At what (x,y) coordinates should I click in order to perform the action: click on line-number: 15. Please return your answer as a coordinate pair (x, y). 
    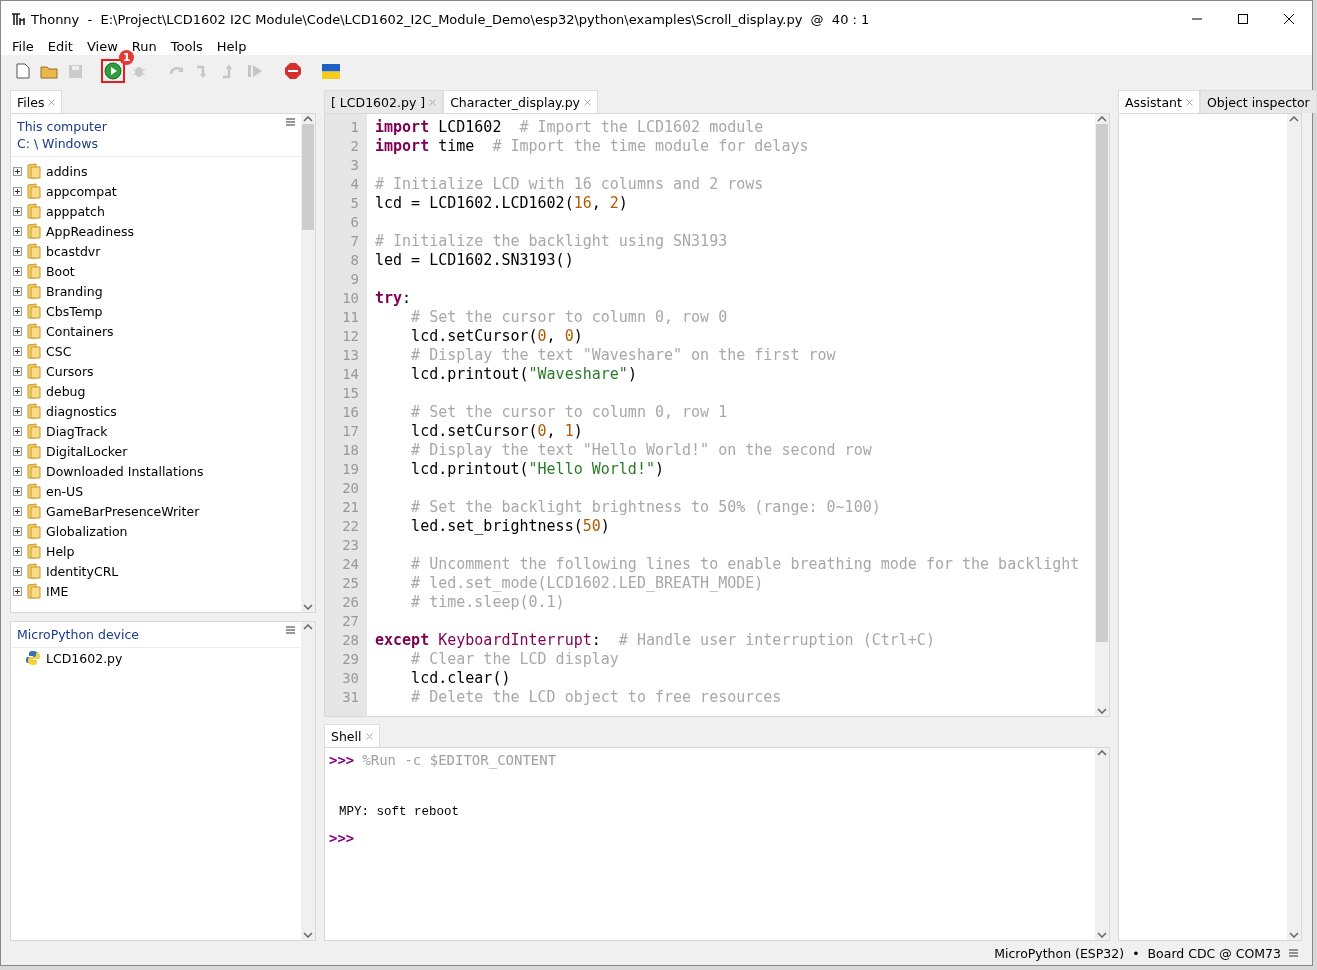
    Looking at the image, I should click on (350, 393).